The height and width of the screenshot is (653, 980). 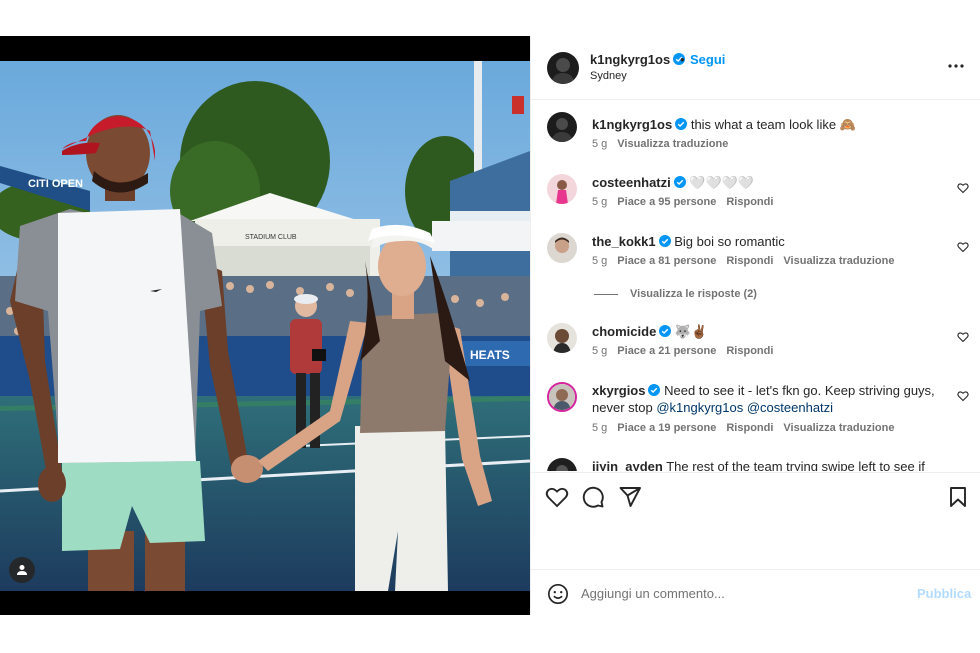 What do you see at coordinates (764, 331) in the screenshot?
I see `comment-text: chomicide 🐺✌🏾` at bounding box center [764, 331].